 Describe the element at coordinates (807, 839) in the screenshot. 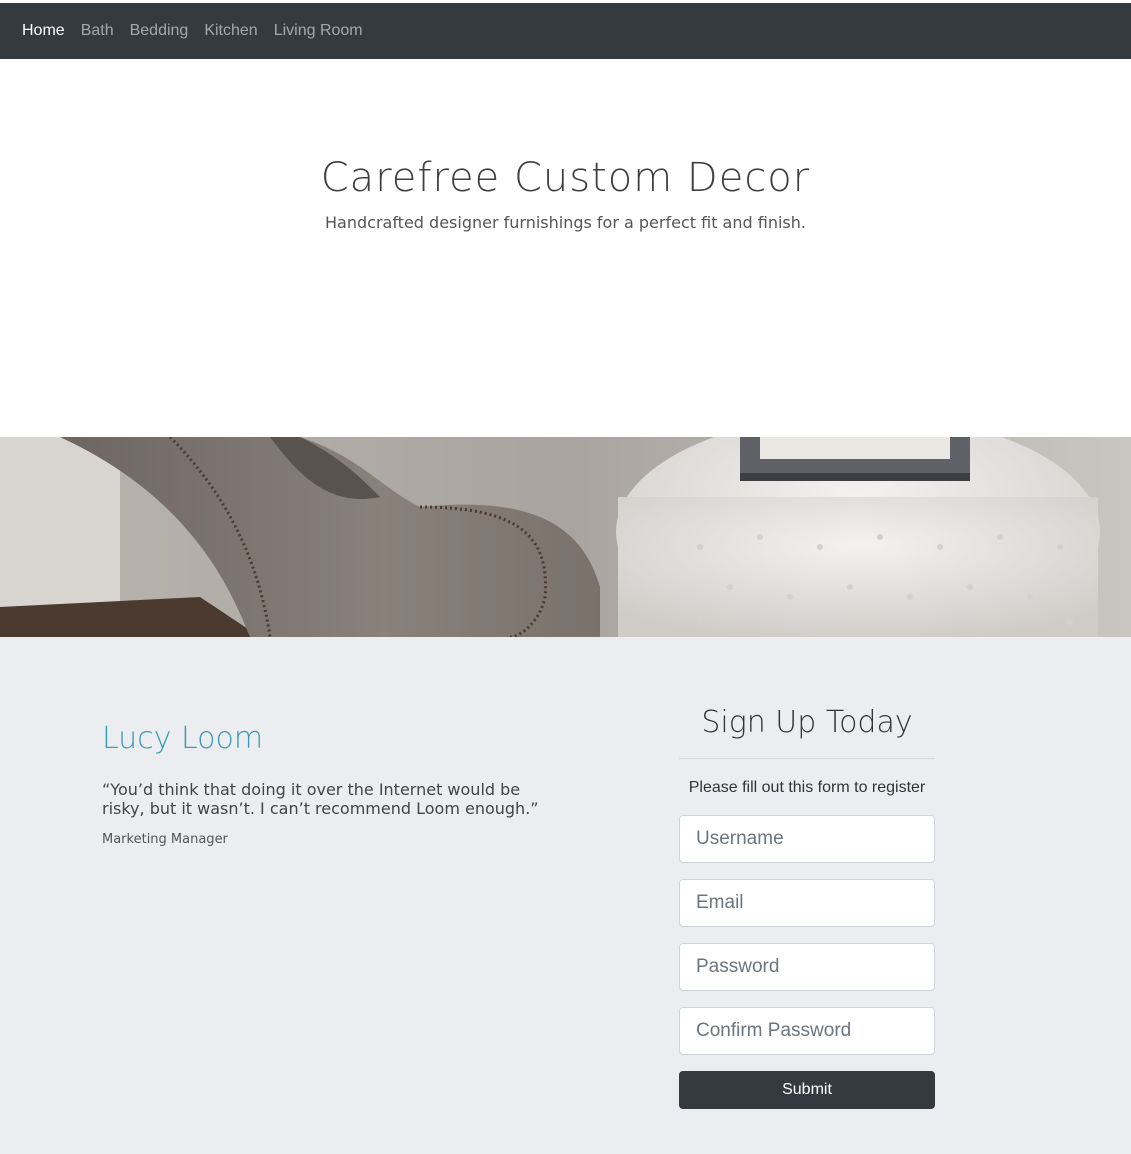

I see `username-field` at that location.